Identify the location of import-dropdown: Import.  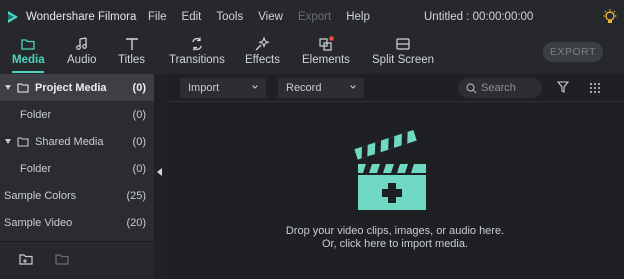
(223, 88).